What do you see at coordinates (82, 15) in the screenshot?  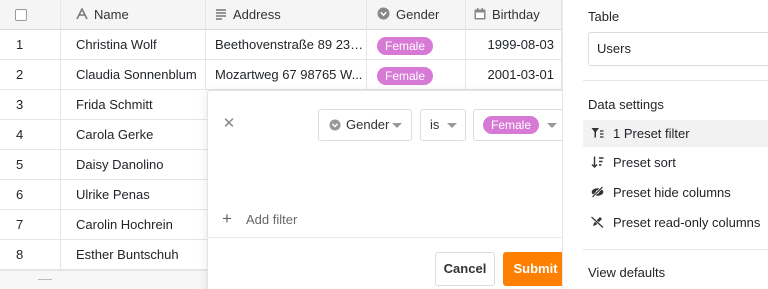 I see `text-icon` at bounding box center [82, 15].